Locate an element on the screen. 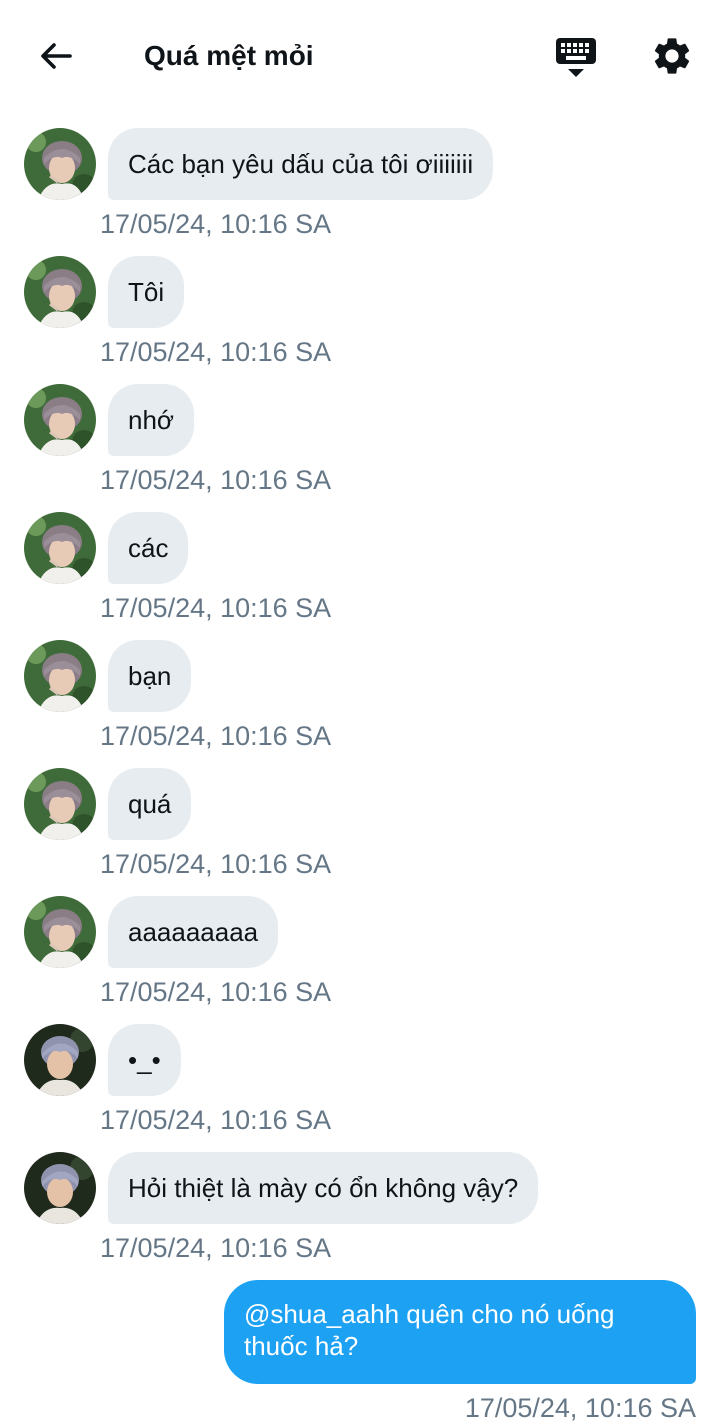 The width and height of the screenshot is (720, 1424). message-bubble: aaaaaaaaa is located at coordinates (193, 932).